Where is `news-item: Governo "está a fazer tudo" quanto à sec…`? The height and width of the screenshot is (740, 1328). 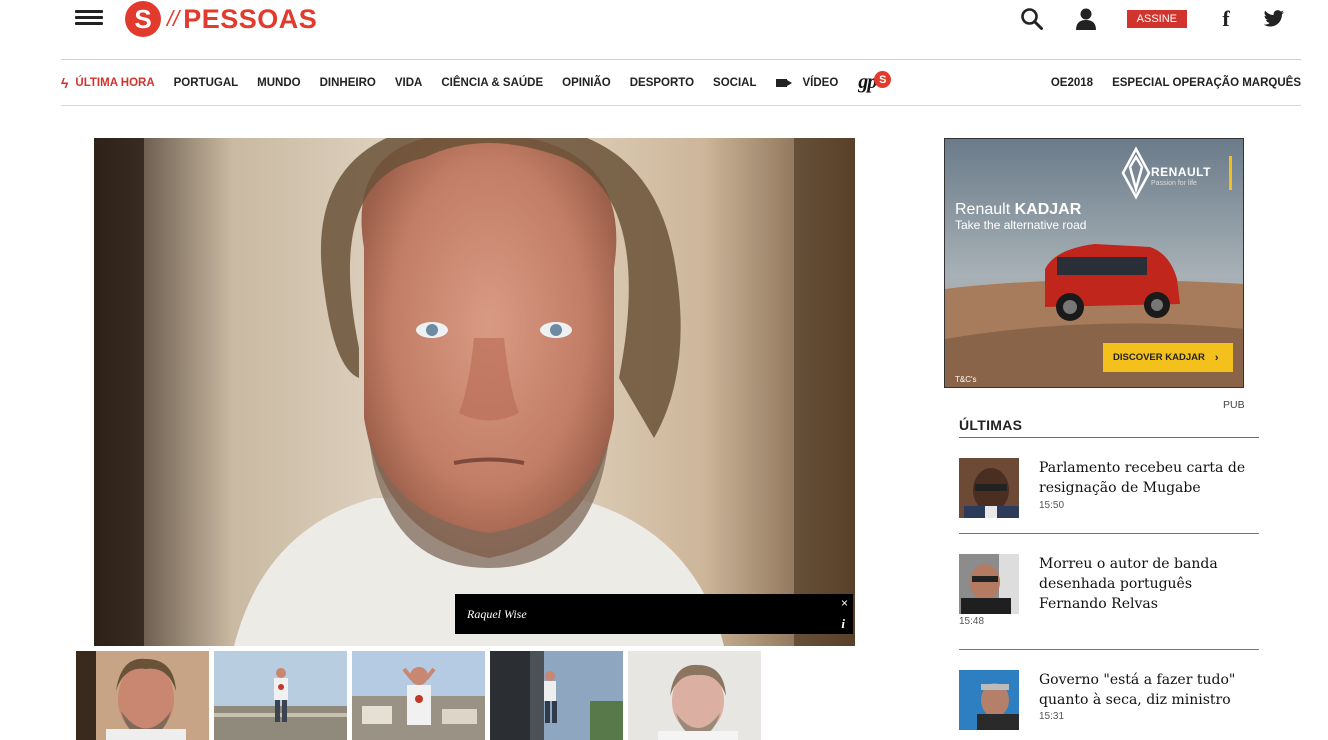 news-item: Governo "está a fazer tudo" quanto à sec… is located at coordinates (1109, 700).